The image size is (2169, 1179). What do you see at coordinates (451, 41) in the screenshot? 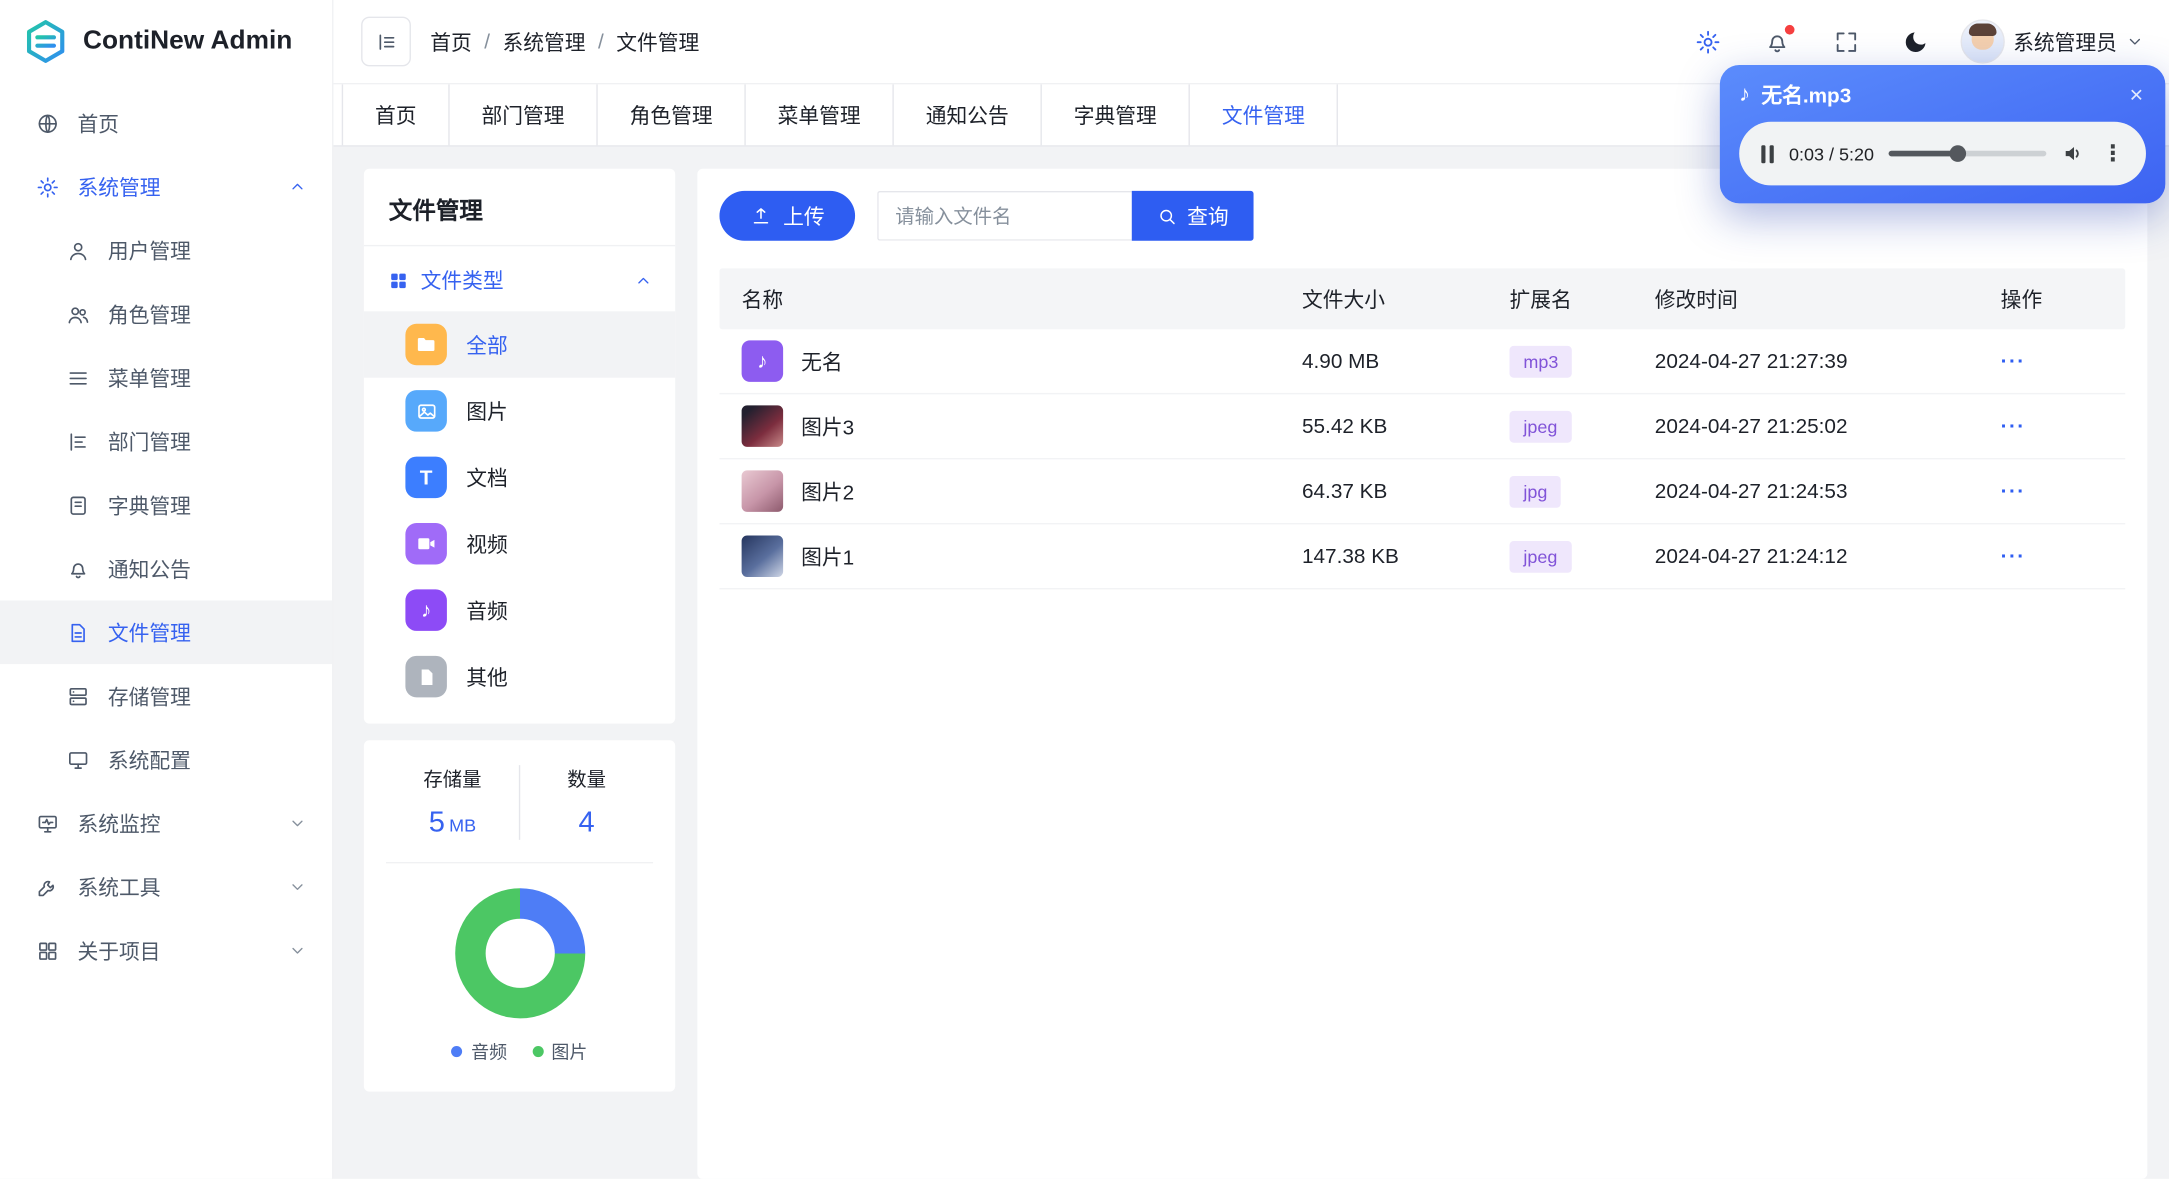
I see `breadcrumb-item: 首页` at bounding box center [451, 41].